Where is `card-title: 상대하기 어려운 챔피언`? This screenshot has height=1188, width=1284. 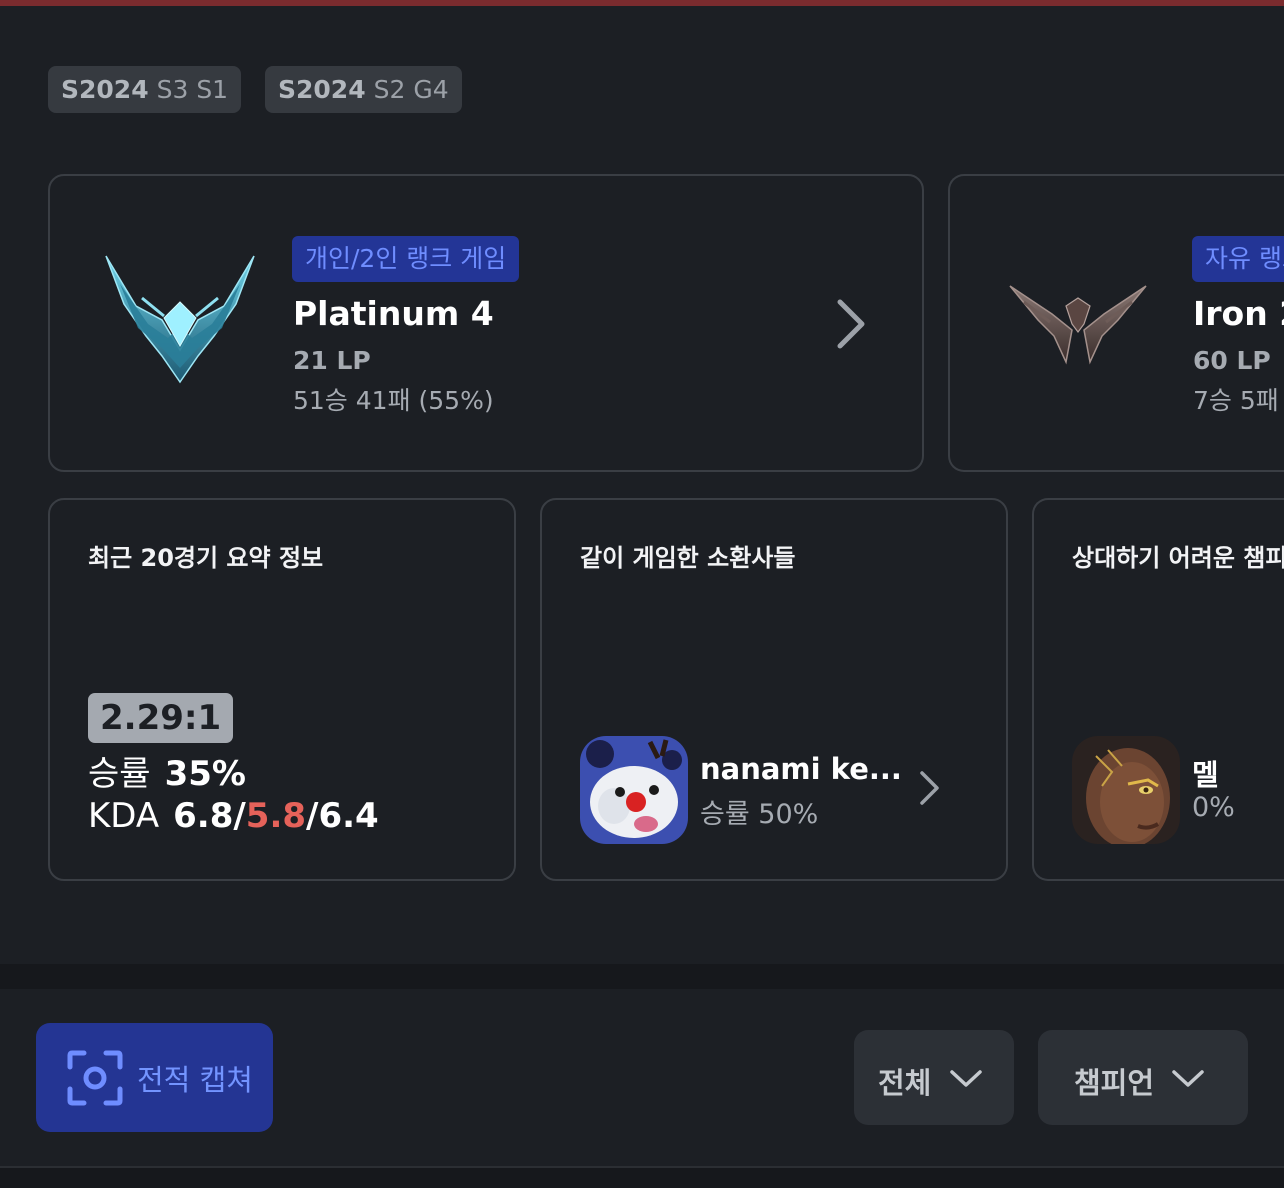 card-title: 상대하기 어려운 챔피언 is located at coordinates (1178, 558).